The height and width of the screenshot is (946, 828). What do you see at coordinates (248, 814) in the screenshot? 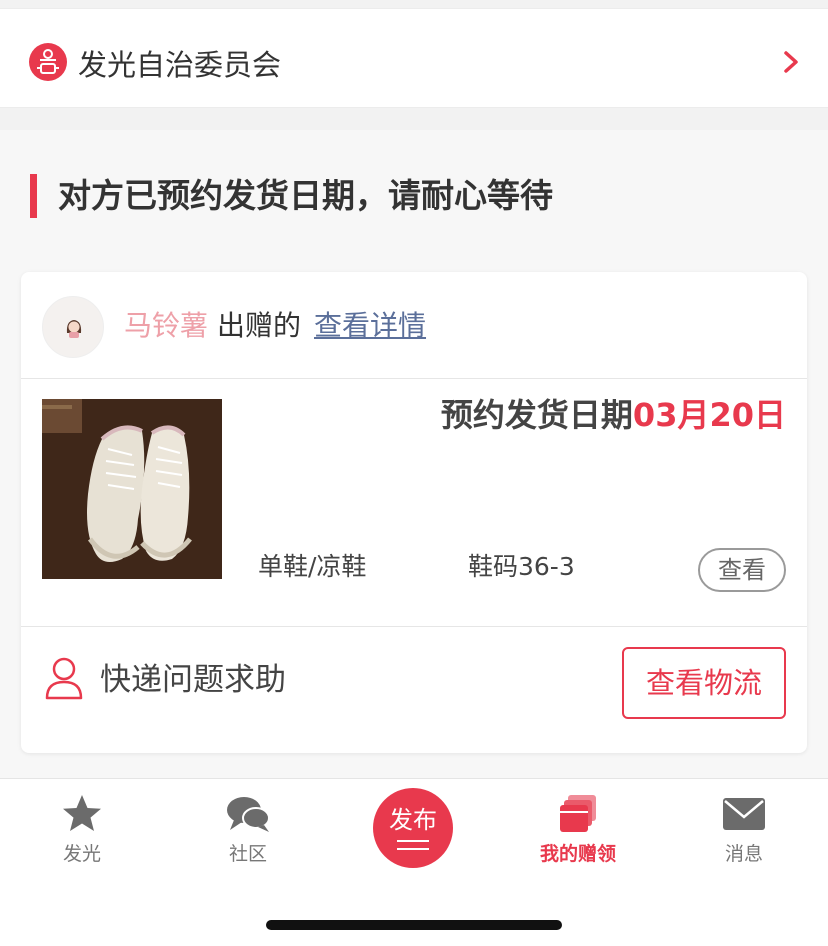
I see `chat-bubbles-icon` at bounding box center [248, 814].